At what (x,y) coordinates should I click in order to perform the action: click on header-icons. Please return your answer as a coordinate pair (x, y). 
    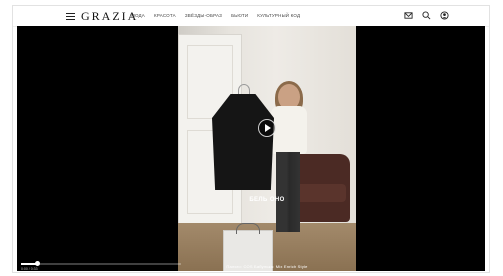
    Looking at the image, I should click on (426, 15).